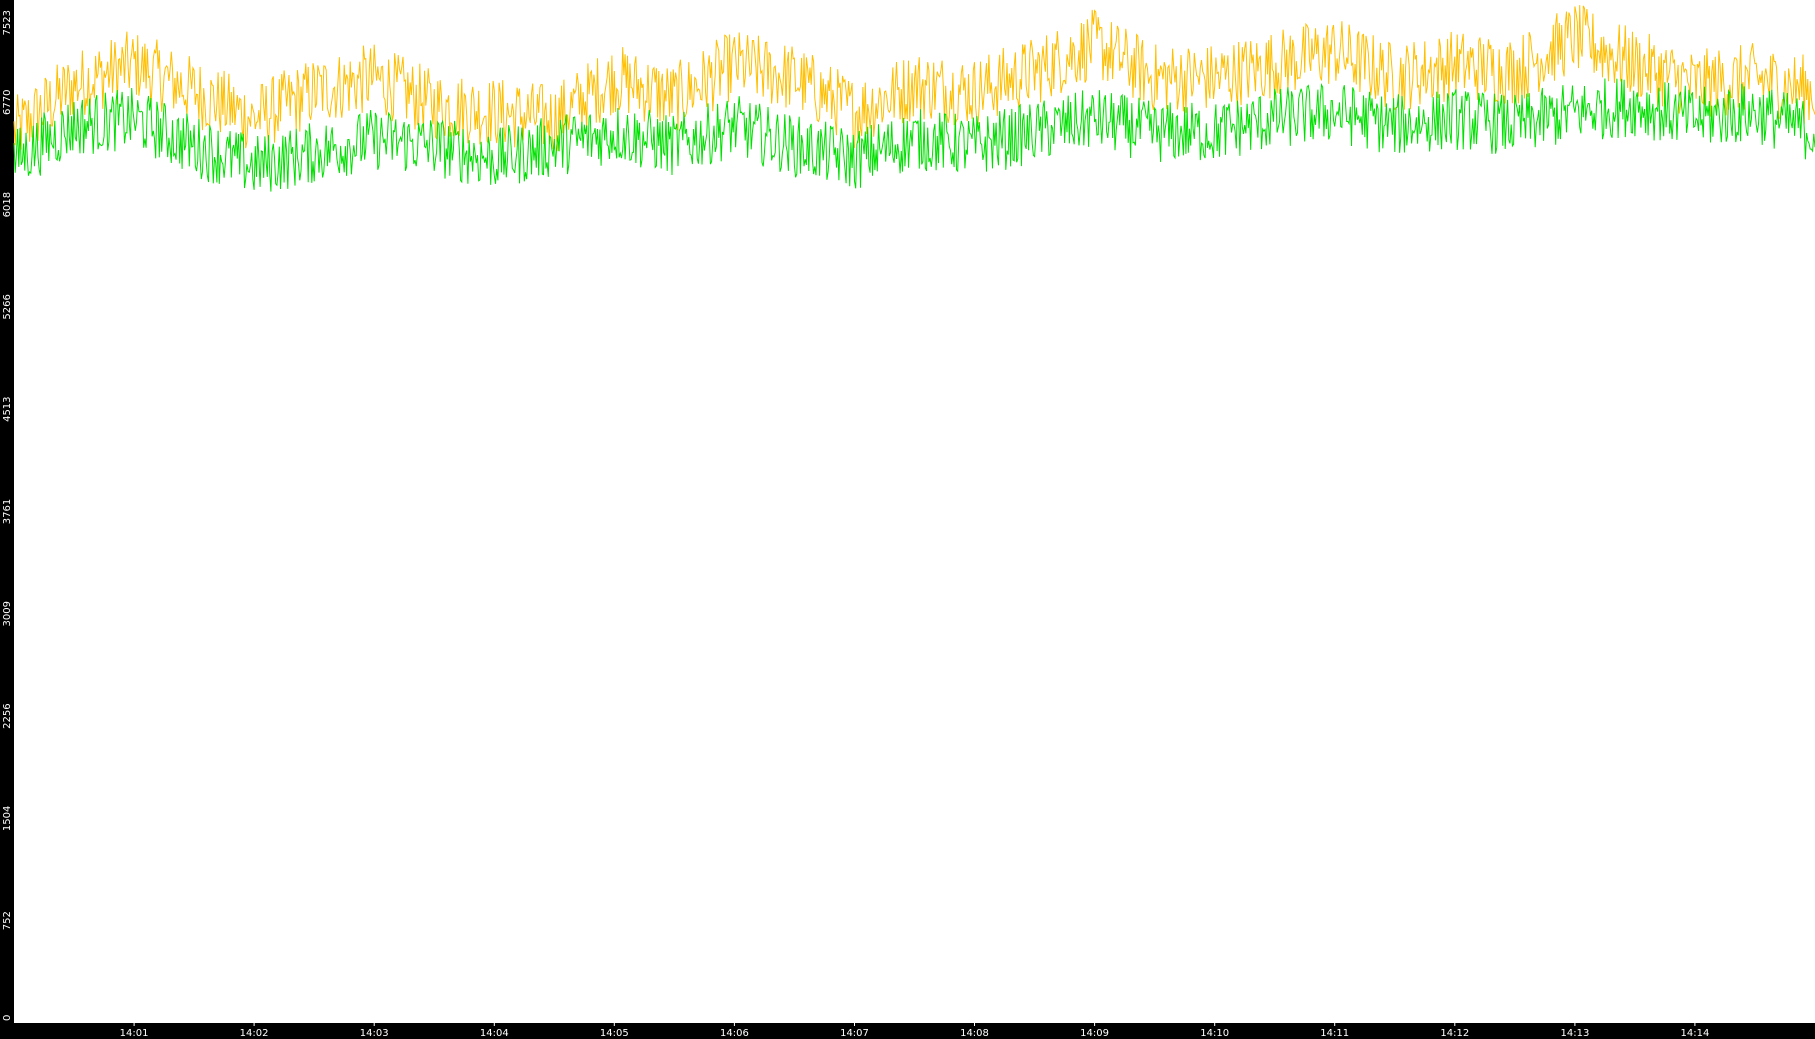 The image size is (1815, 1039). What do you see at coordinates (854, 1033) in the screenshot?
I see `x-tick-label: 14:07` at bounding box center [854, 1033].